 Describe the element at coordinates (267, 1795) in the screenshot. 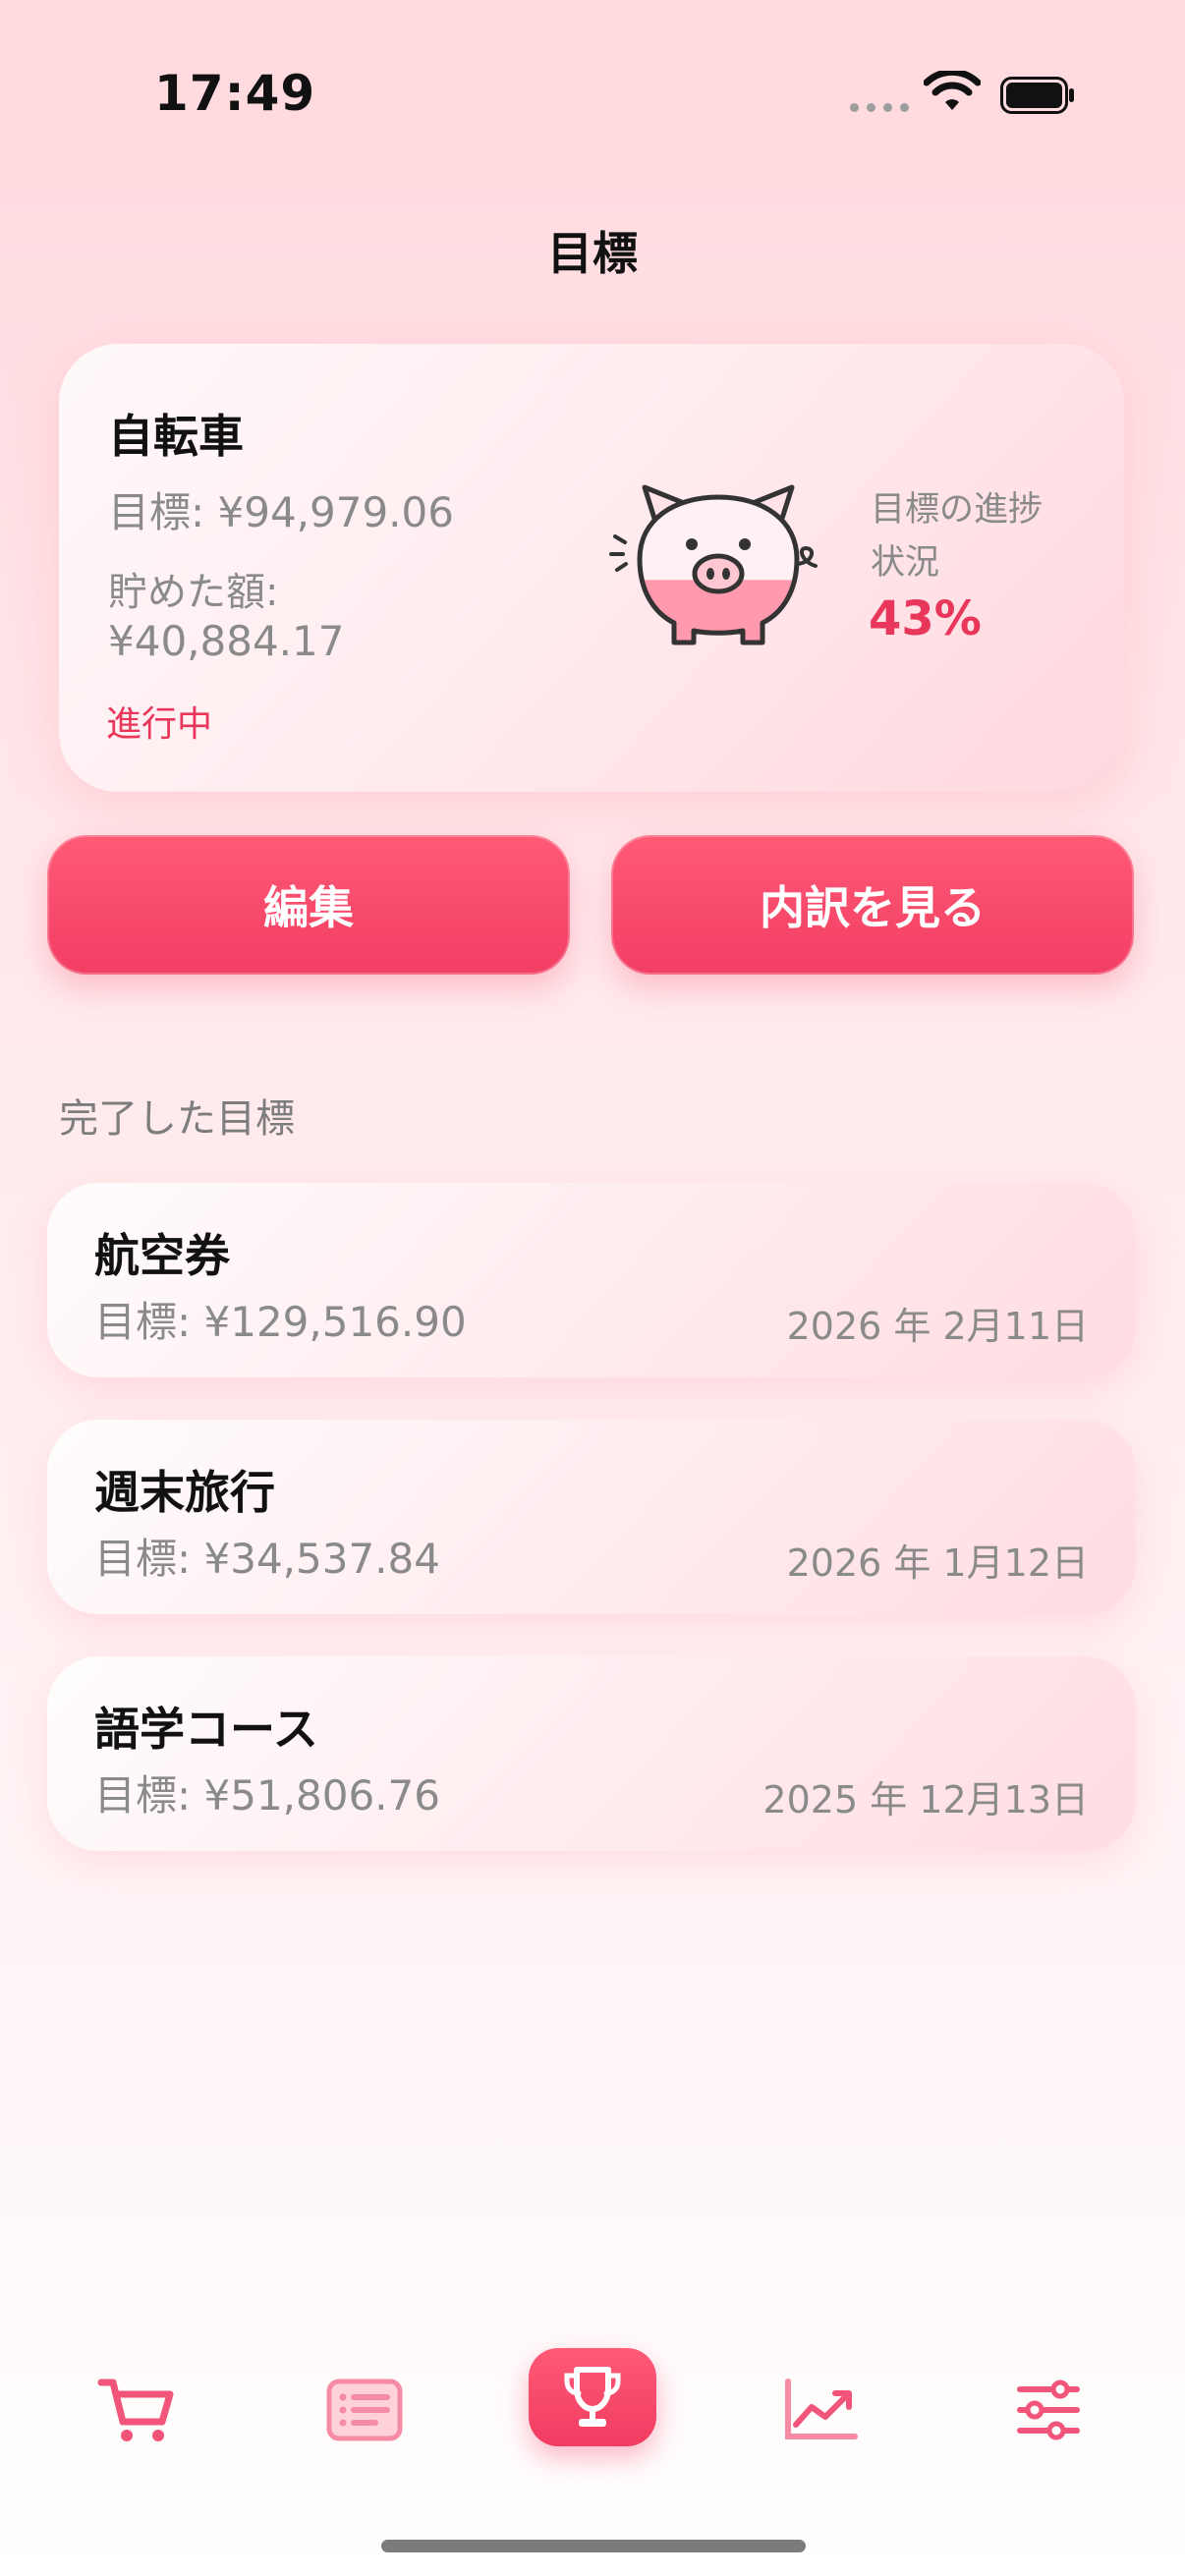

I see `completed-goal-target: 目標: ¥51,806.76` at that location.